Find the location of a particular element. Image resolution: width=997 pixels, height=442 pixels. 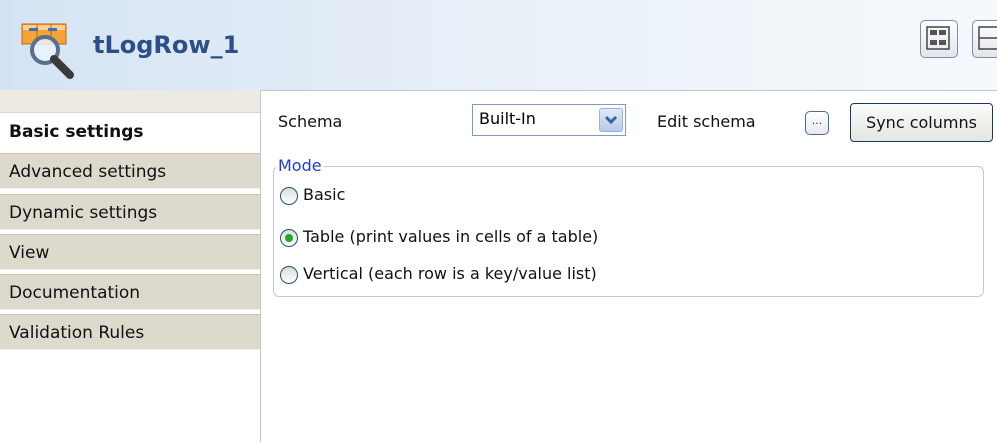

tab-dynamic-settings: Dynamic settings is located at coordinates (130, 212).